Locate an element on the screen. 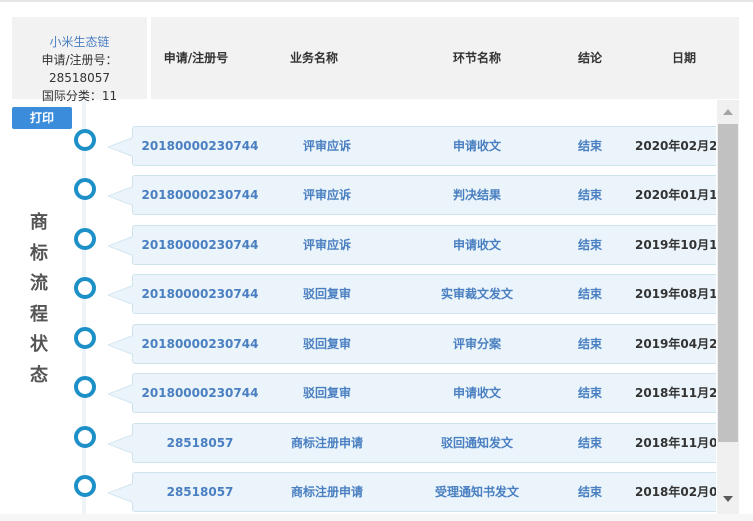 This screenshot has height=521, width=753. column-header-step: 环节名称 is located at coordinates (476, 58).